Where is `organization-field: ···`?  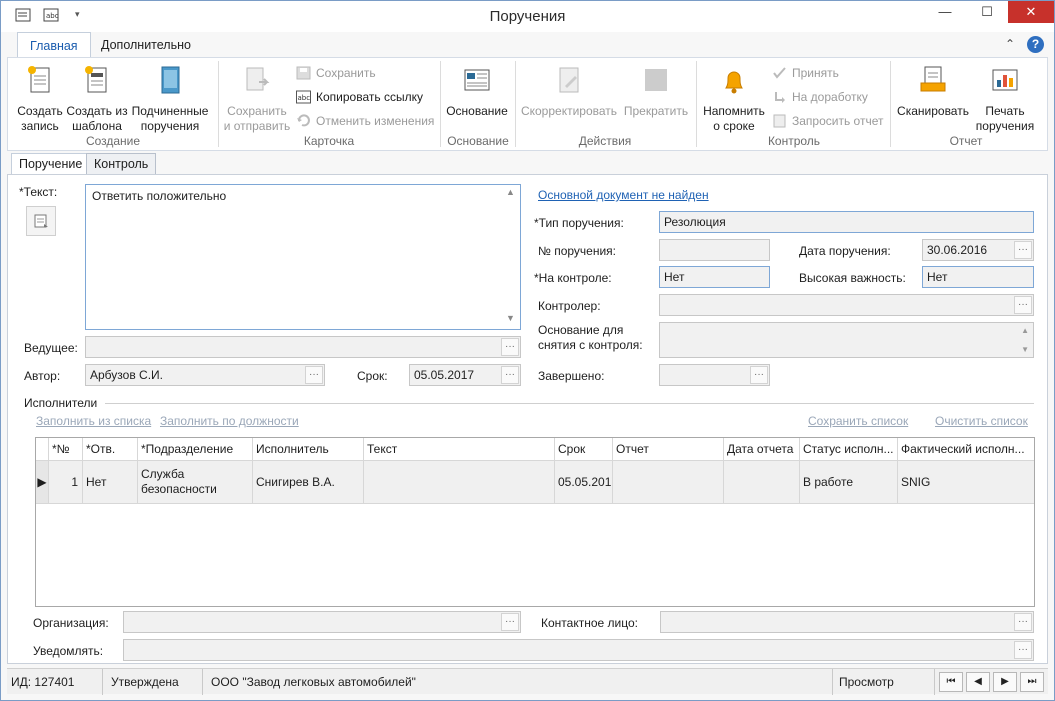 organization-field: ··· is located at coordinates (322, 622).